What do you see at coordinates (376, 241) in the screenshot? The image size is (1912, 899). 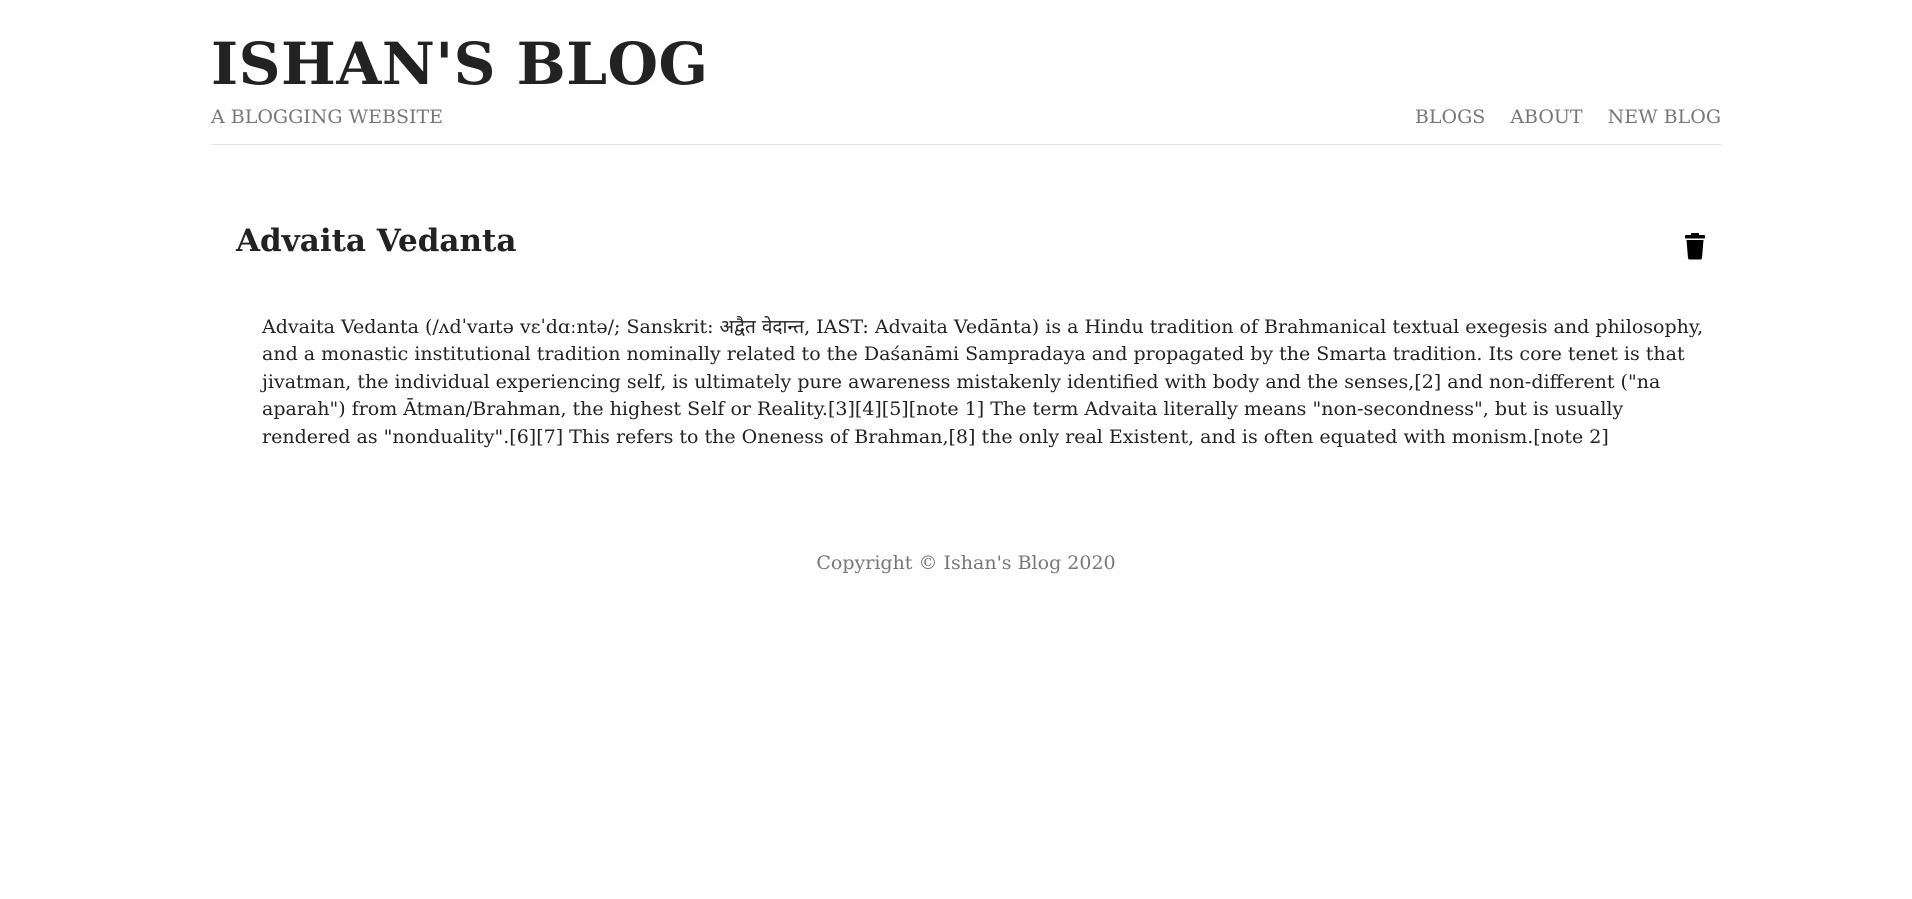 I see `post-title: Advaita Vedanta` at bounding box center [376, 241].